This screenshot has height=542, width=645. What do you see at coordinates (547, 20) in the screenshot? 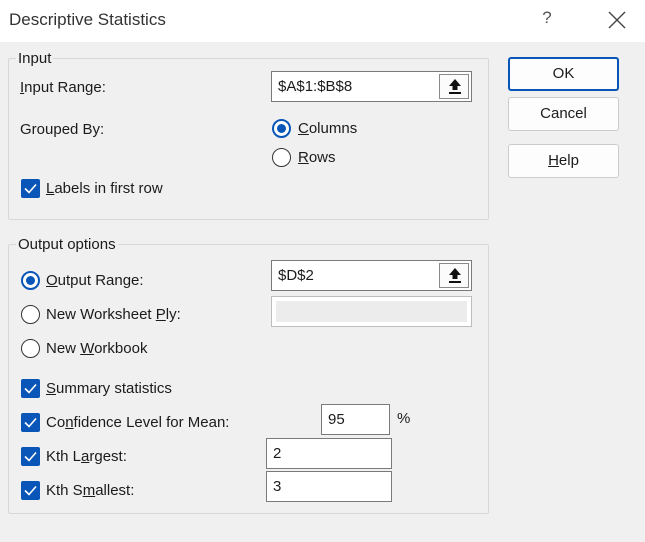
I see `context-help-button: ?` at bounding box center [547, 20].